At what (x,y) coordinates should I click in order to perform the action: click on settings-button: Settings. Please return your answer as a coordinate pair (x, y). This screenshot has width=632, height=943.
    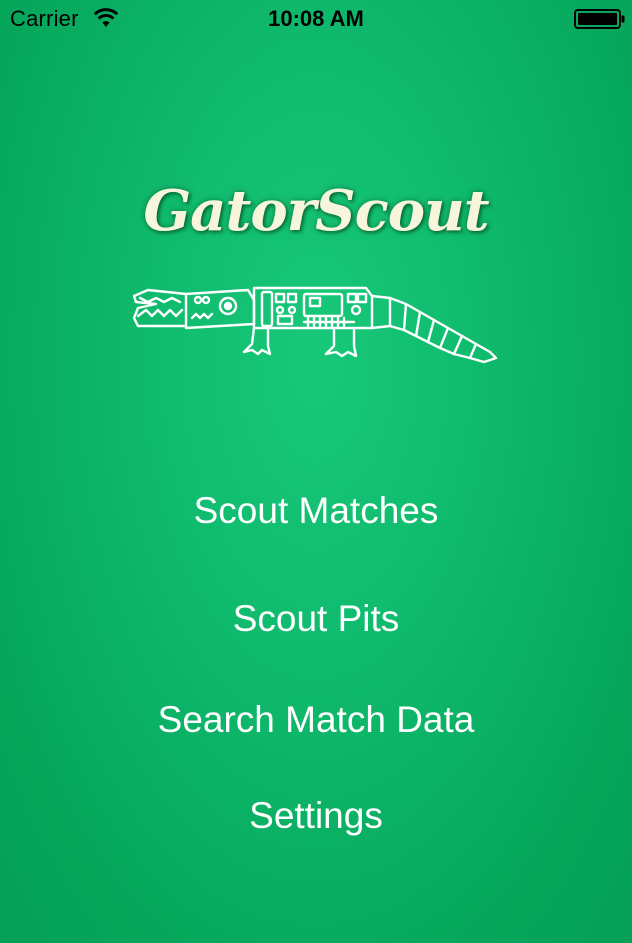
    Looking at the image, I should click on (316, 815).